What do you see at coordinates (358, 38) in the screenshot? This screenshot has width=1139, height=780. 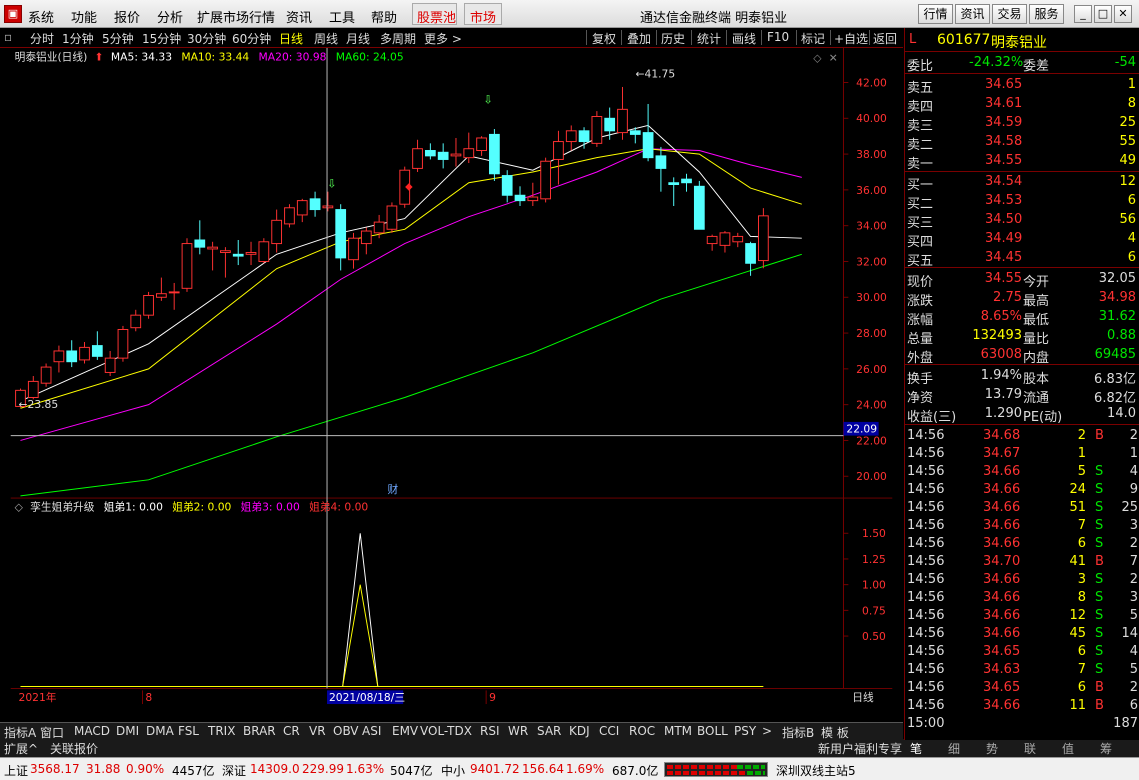 I see `period-monthly: 月线` at bounding box center [358, 38].